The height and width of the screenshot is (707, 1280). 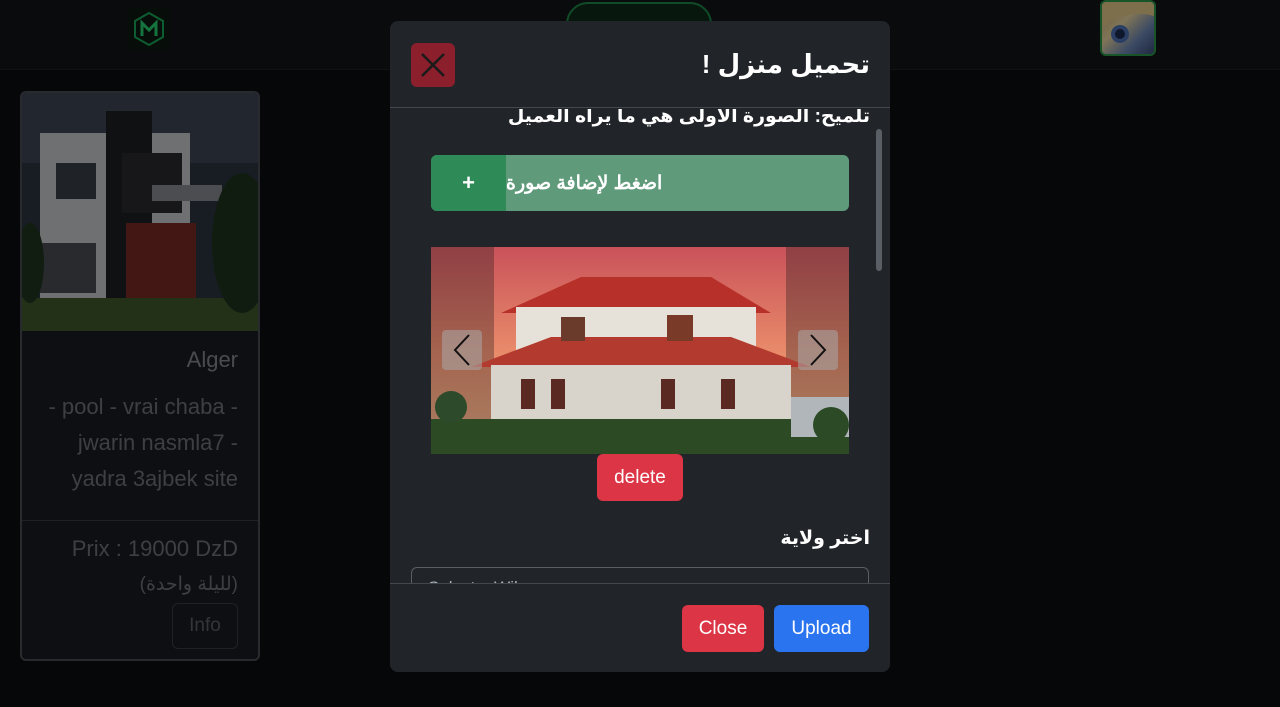 What do you see at coordinates (723, 628) in the screenshot?
I see `close-button: Close` at bounding box center [723, 628].